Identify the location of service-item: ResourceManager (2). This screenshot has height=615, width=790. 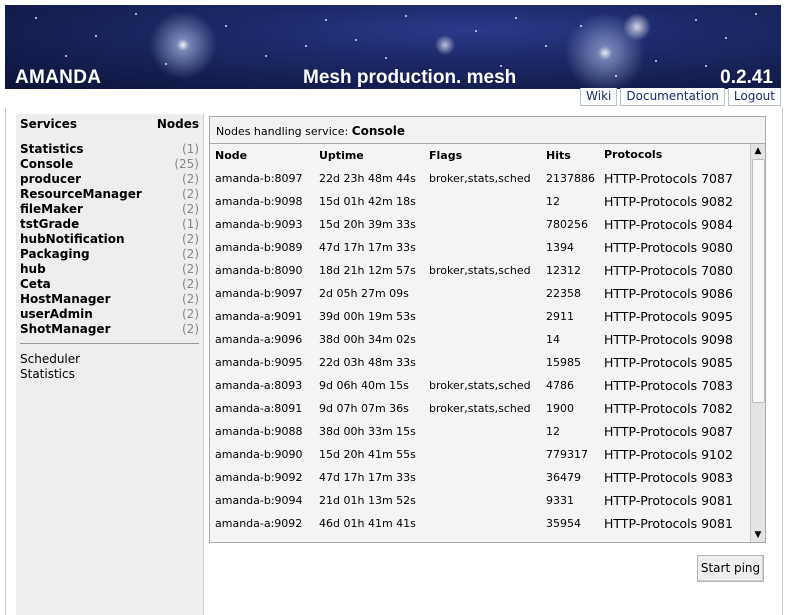
(109, 194).